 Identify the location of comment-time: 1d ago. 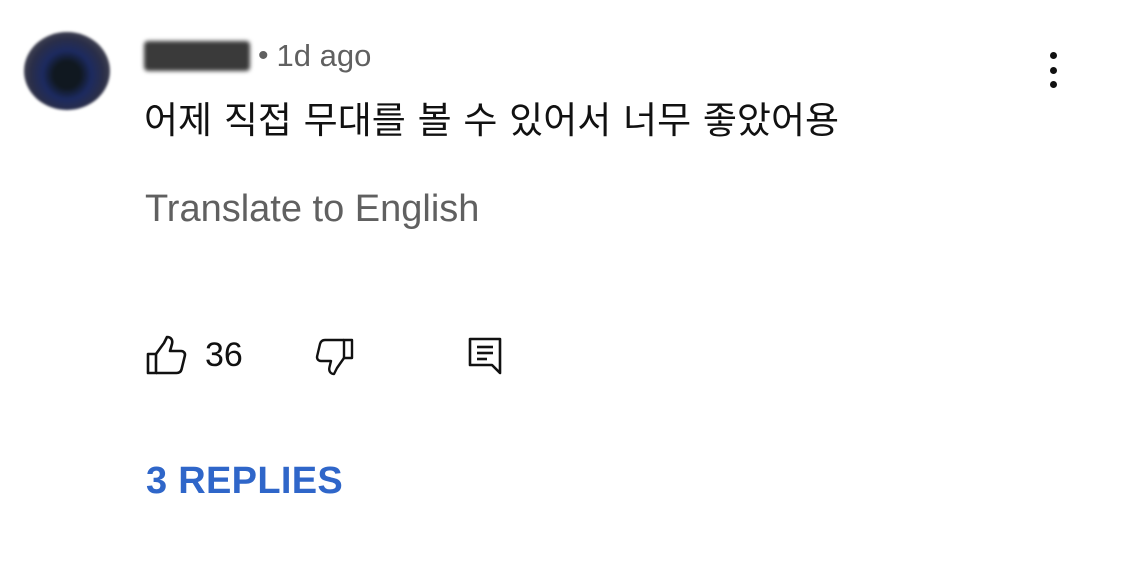
(324, 55).